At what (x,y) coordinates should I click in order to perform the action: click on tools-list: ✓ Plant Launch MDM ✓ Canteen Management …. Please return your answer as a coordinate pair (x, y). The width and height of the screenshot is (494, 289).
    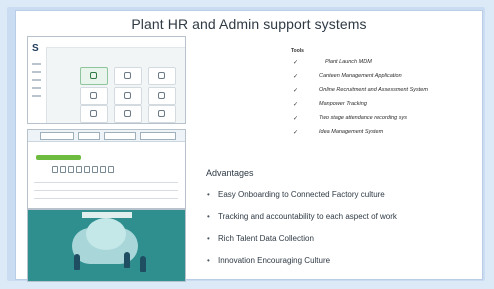
    Looking at the image, I should click on (388, 100).